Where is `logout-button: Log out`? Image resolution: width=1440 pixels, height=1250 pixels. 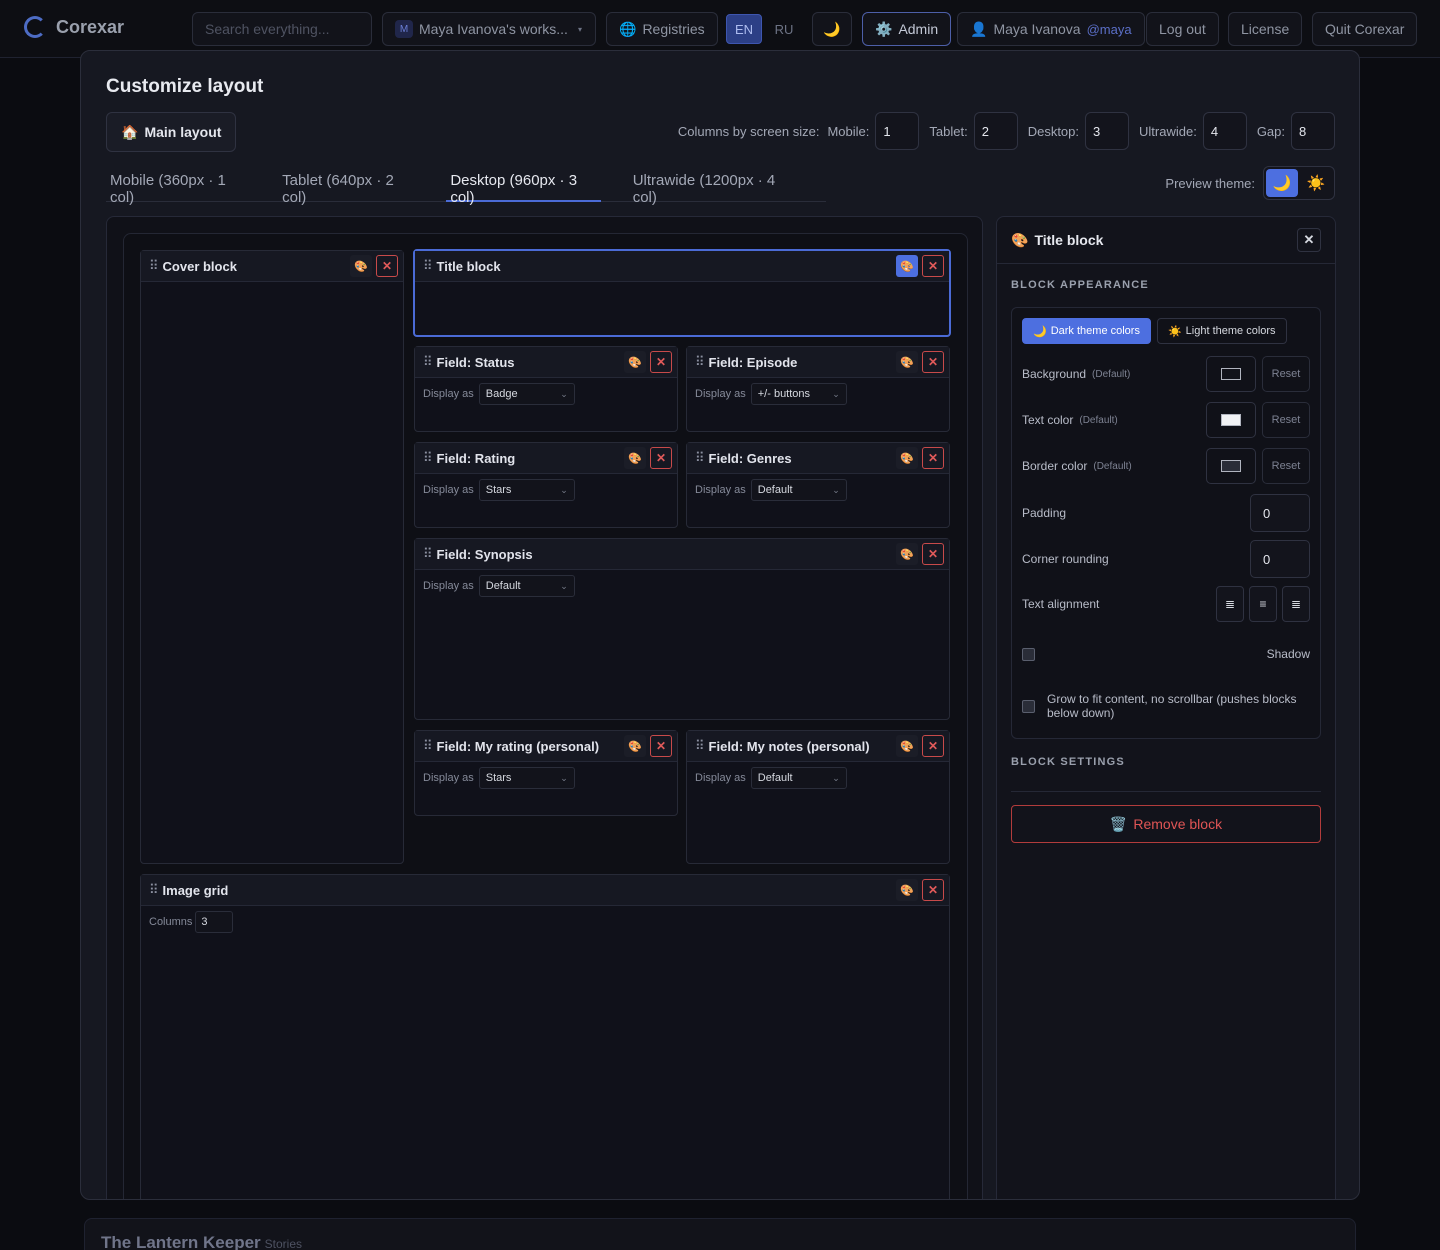
logout-button: Log out is located at coordinates (1182, 29).